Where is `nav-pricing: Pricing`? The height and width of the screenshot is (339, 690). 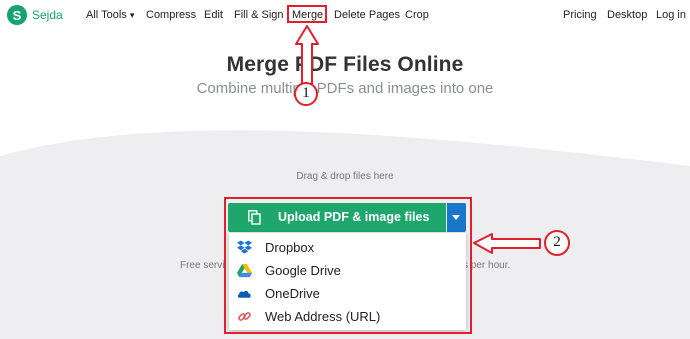
nav-pricing: Pricing is located at coordinates (580, 15).